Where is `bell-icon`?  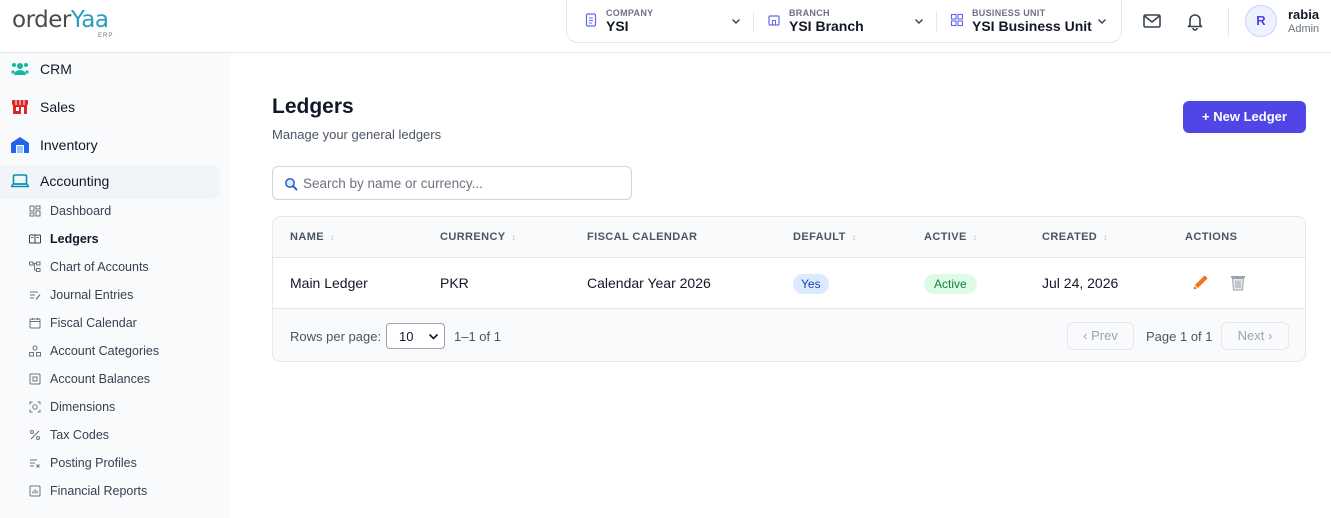 bell-icon is located at coordinates (1195, 21).